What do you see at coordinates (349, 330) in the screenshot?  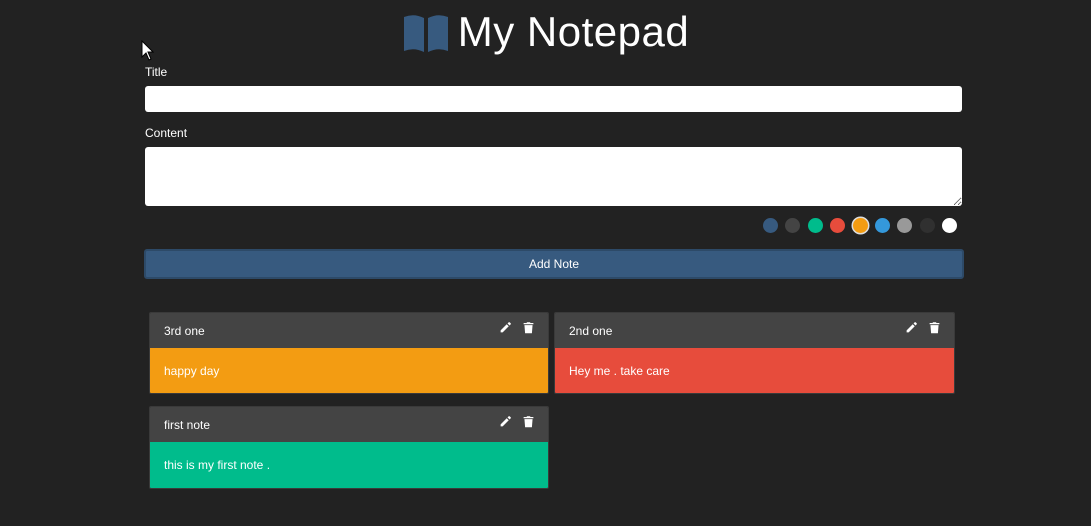 I see `note-header: 3rd one` at bounding box center [349, 330].